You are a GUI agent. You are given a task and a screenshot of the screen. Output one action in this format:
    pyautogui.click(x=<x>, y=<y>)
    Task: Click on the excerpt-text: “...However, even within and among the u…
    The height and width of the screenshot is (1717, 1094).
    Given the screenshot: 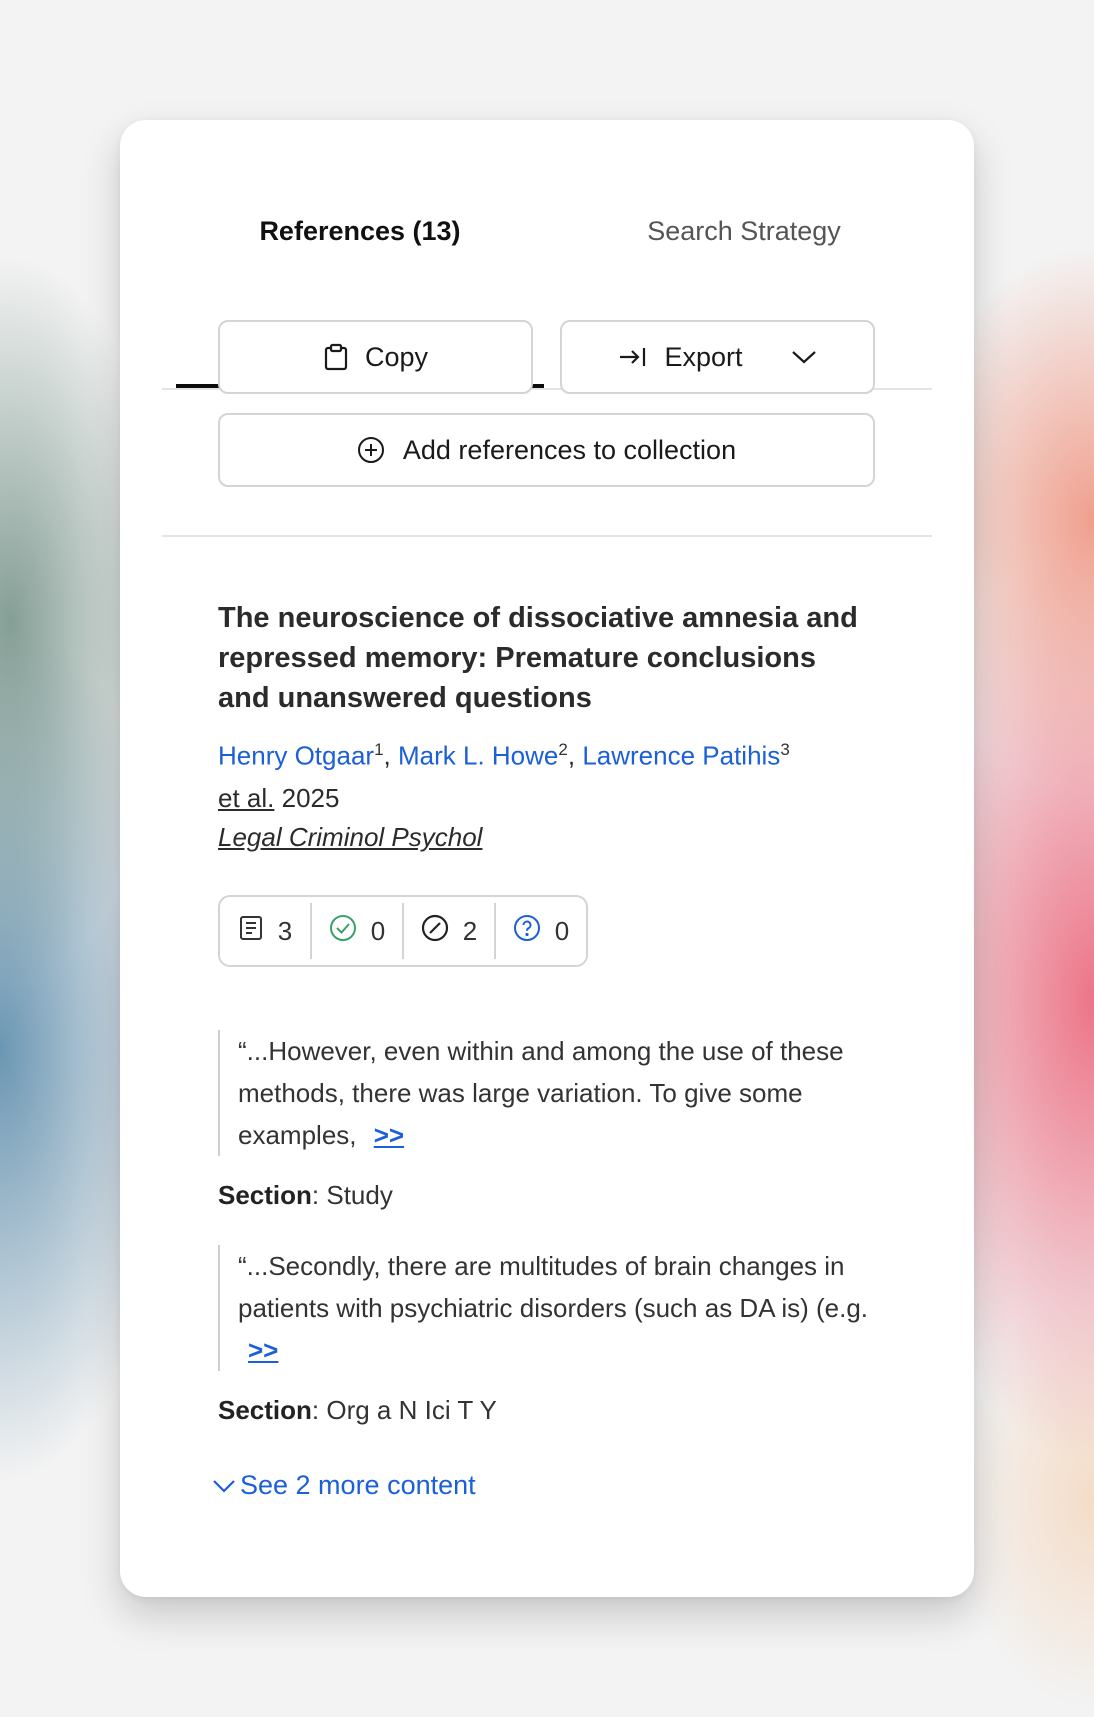 What is the action you would take?
    pyautogui.click(x=541, y=1093)
    